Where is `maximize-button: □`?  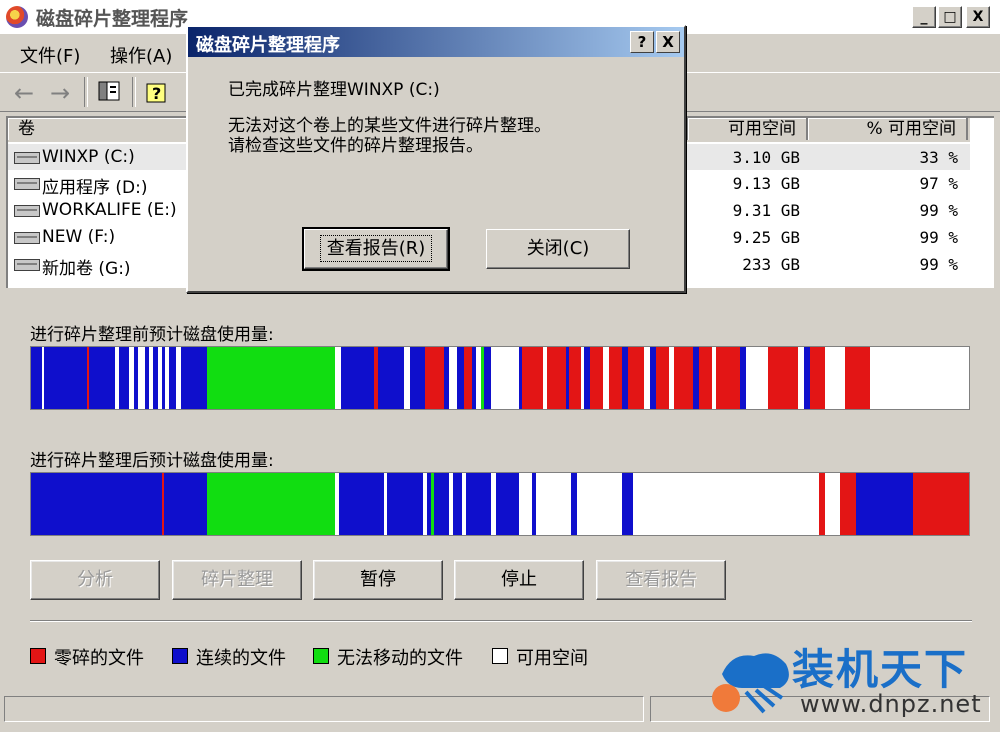 maximize-button: □ is located at coordinates (950, 17).